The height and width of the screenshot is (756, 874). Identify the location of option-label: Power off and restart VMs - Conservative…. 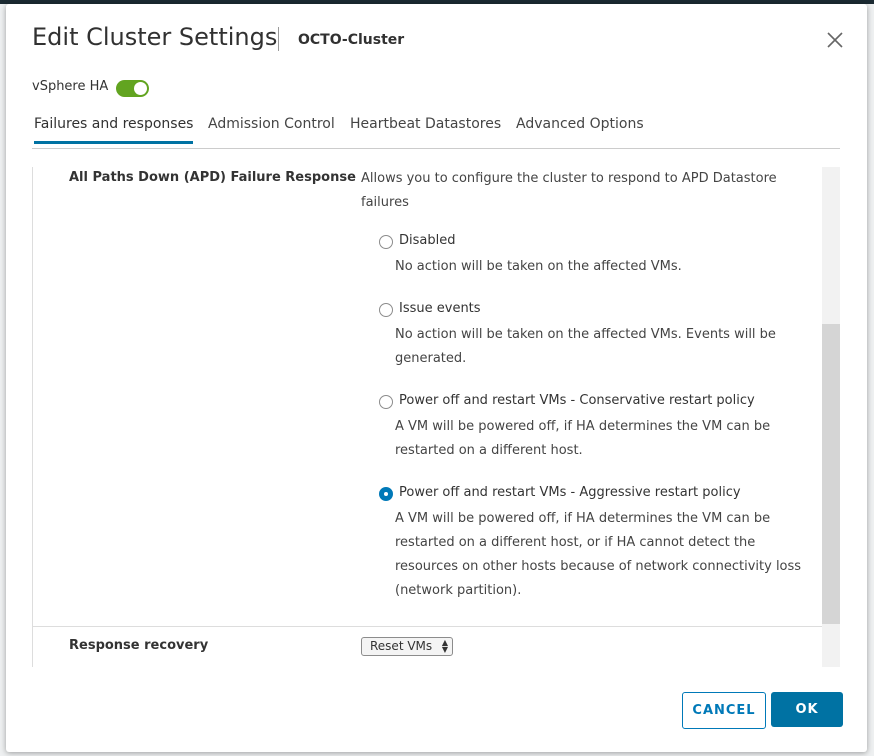
(577, 400).